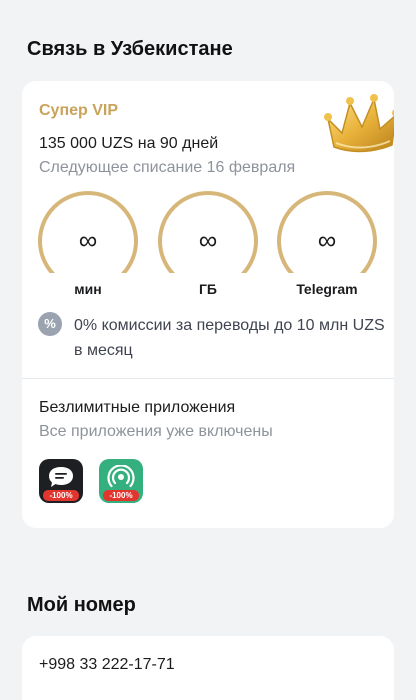 The width and height of the screenshot is (416, 700). What do you see at coordinates (81, 605) in the screenshot?
I see `section-title-my-number: Мой номер` at bounding box center [81, 605].